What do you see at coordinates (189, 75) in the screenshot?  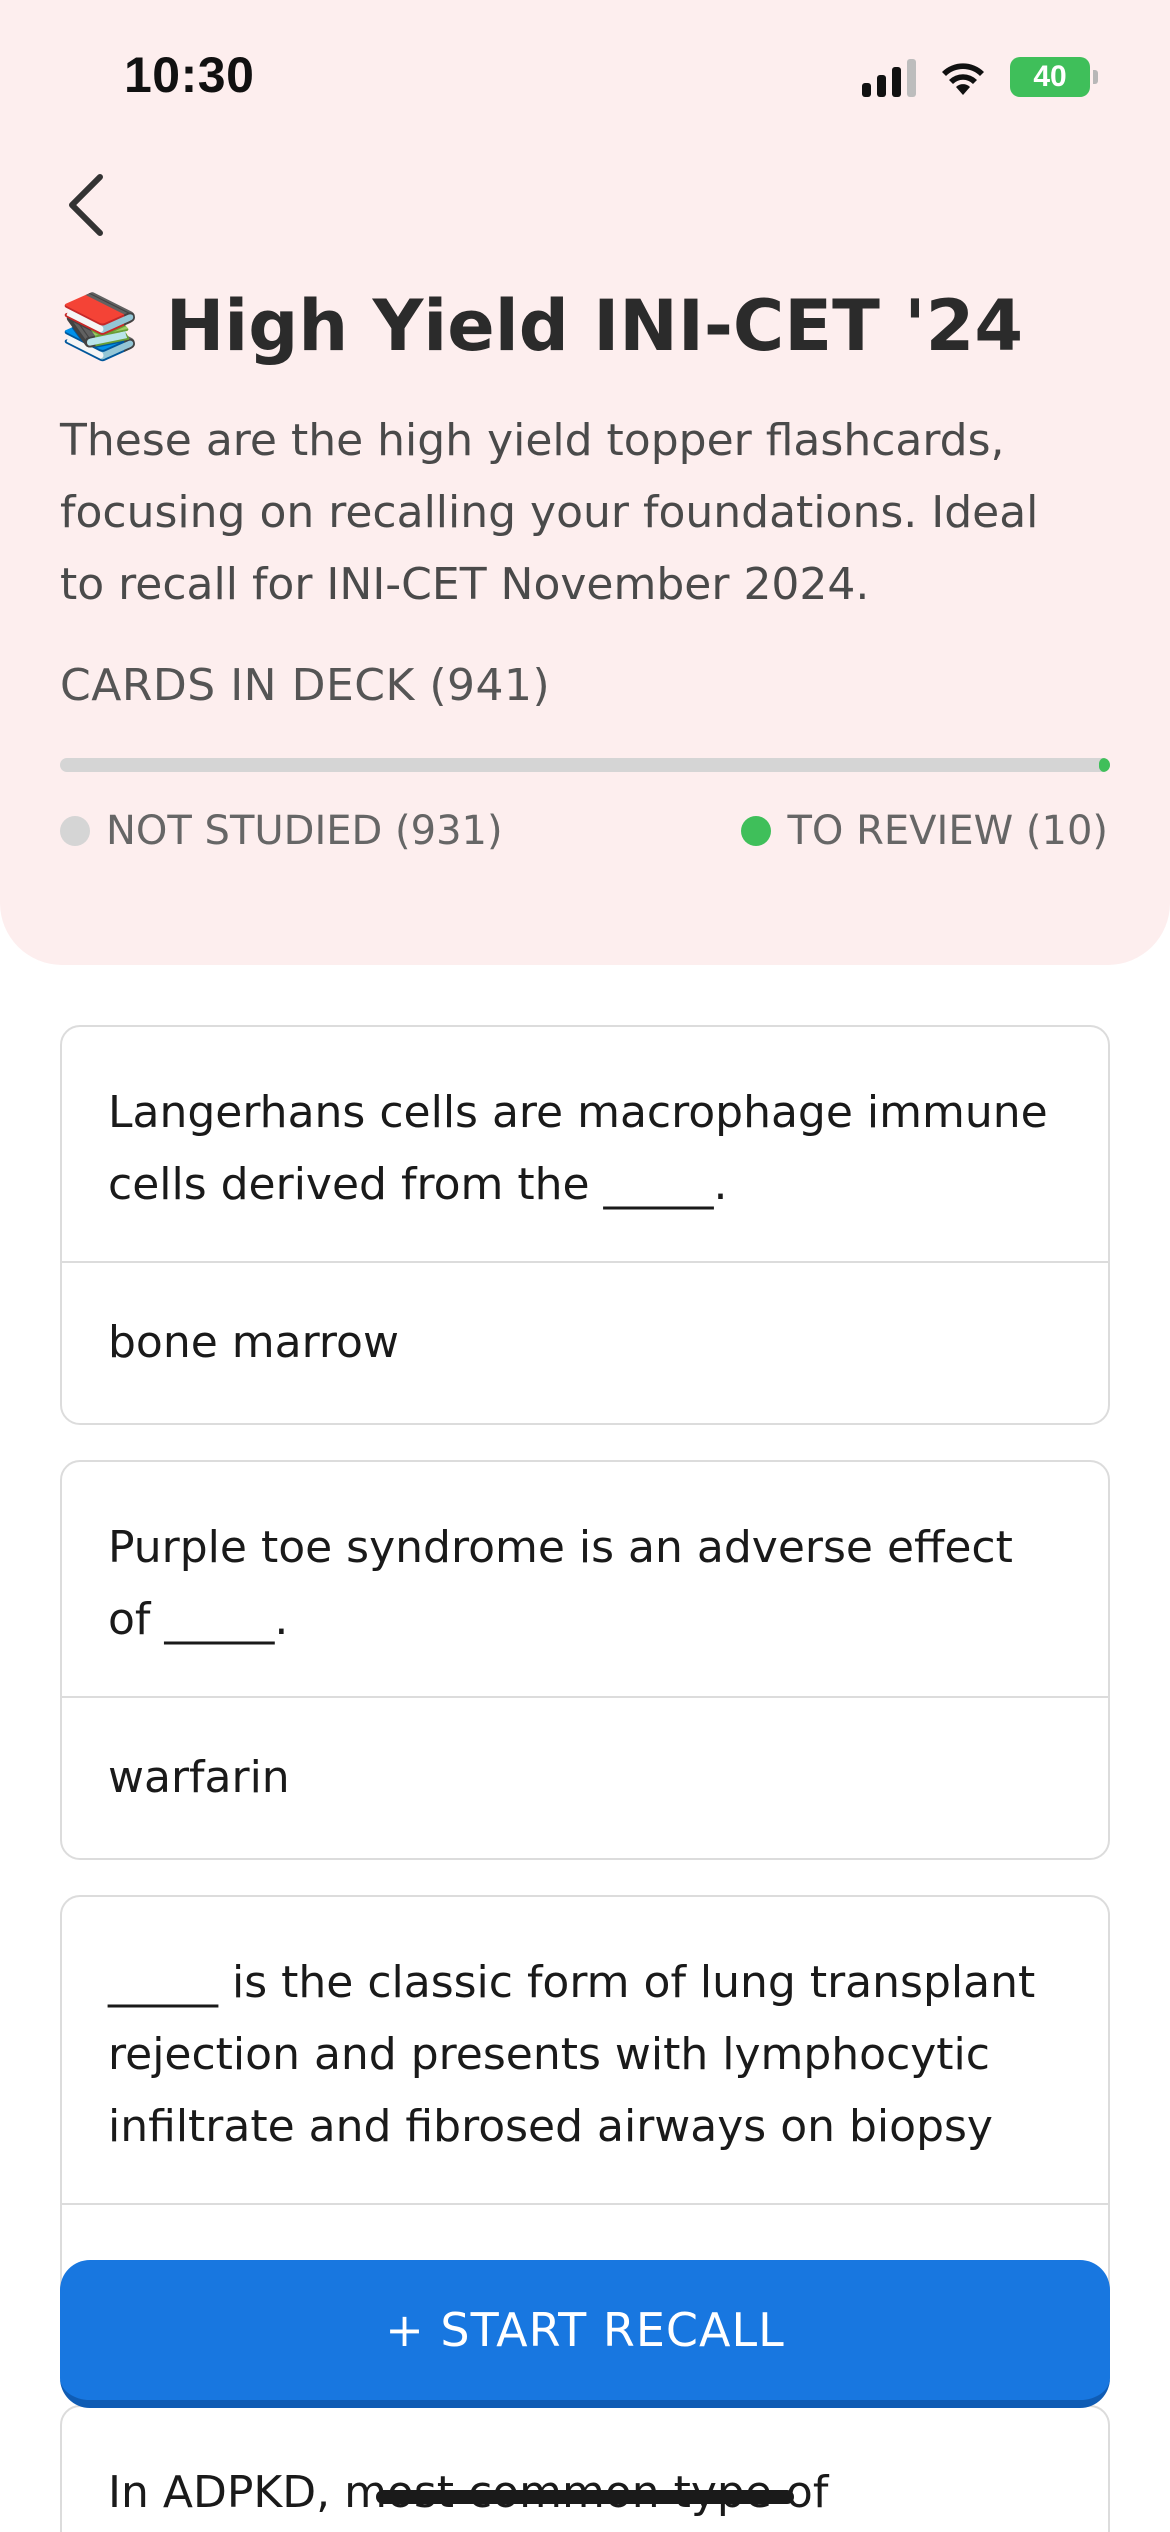 I see `status-time: 10:30` at bounding box center [189, 75].